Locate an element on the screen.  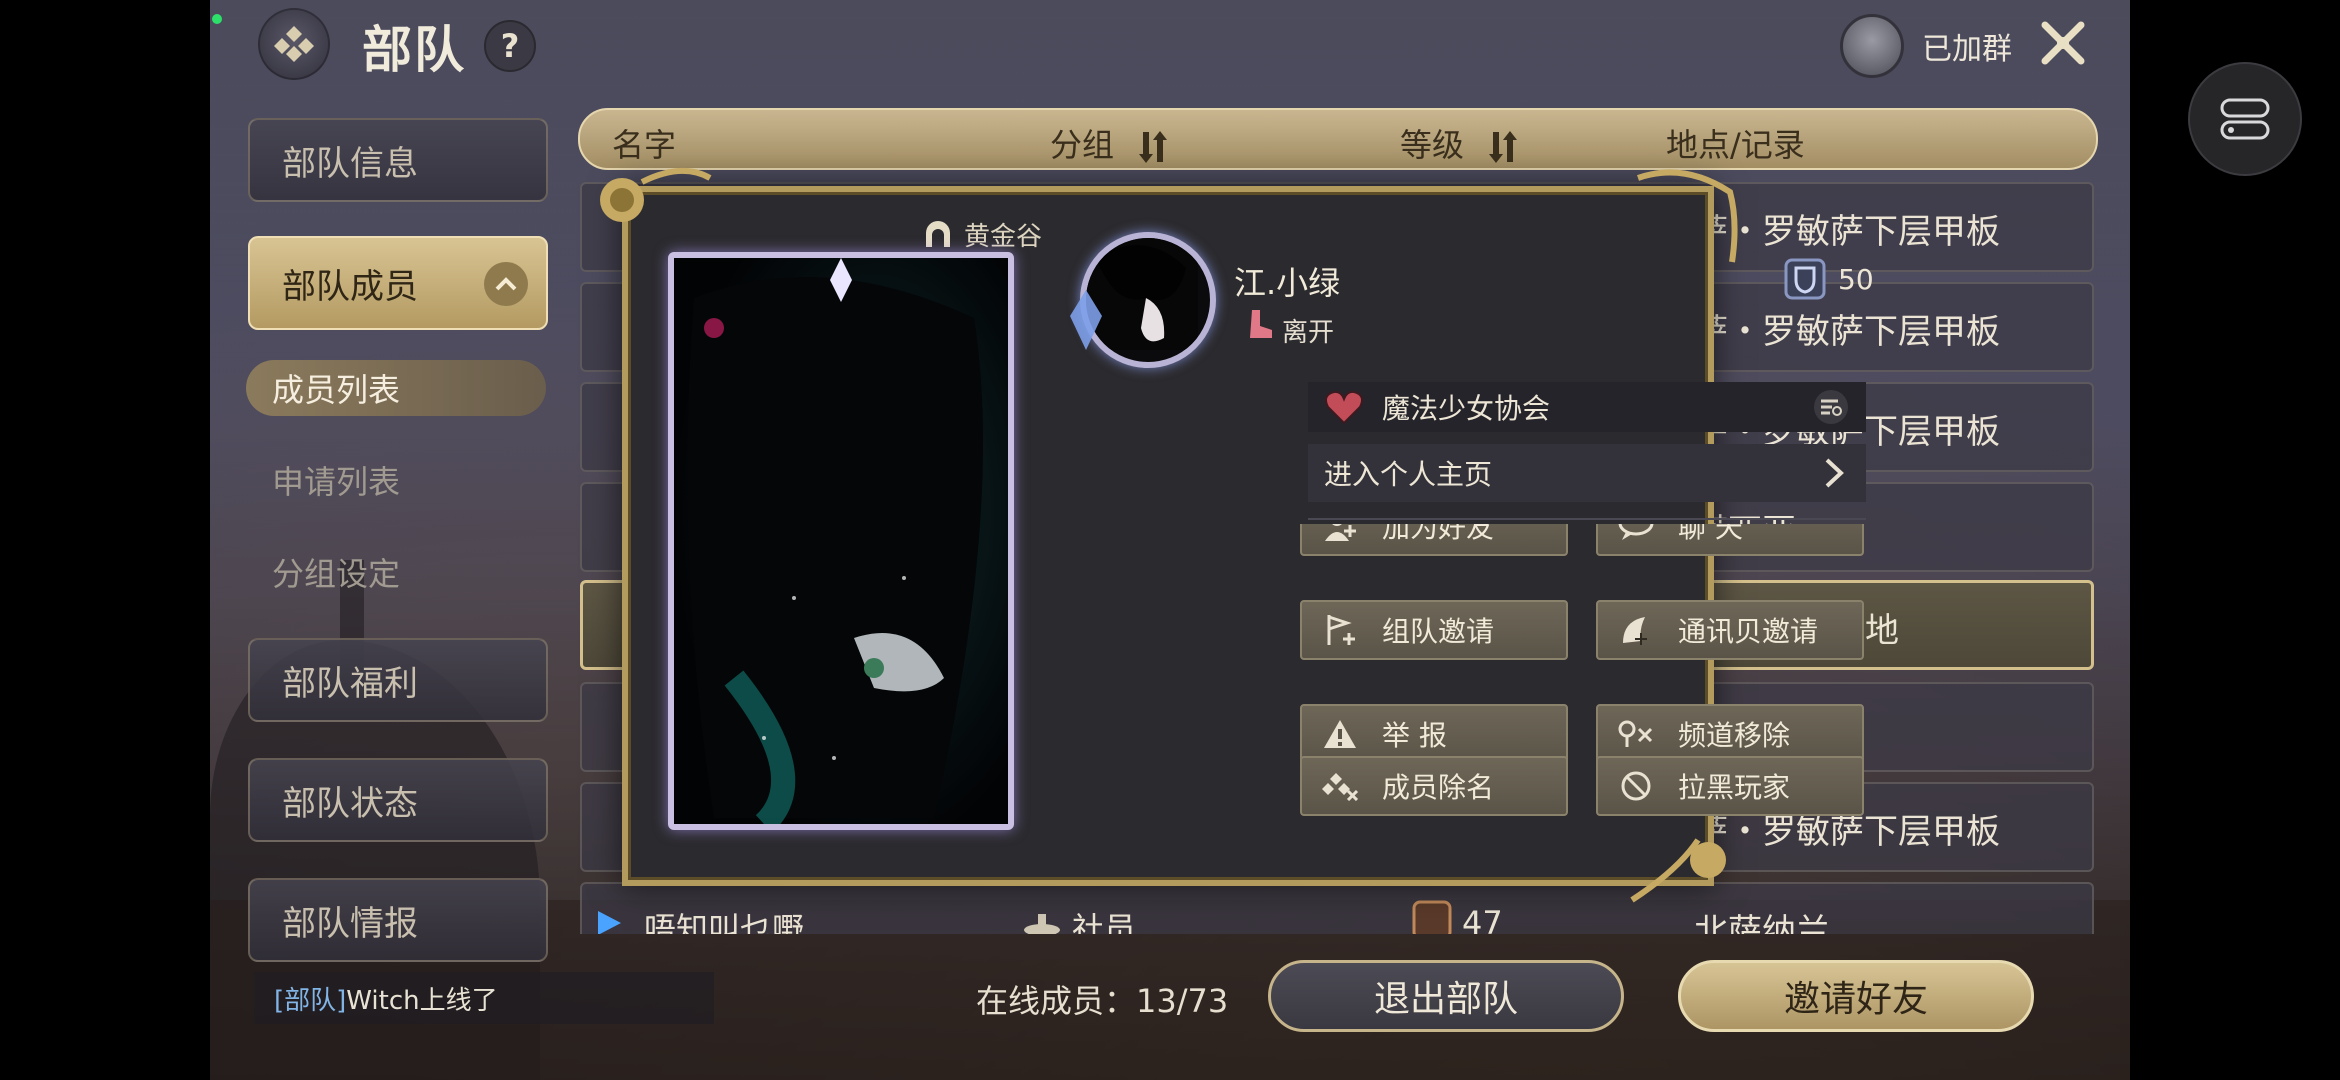
nav-label: 部队情报 is located at coordinates (350, 923).